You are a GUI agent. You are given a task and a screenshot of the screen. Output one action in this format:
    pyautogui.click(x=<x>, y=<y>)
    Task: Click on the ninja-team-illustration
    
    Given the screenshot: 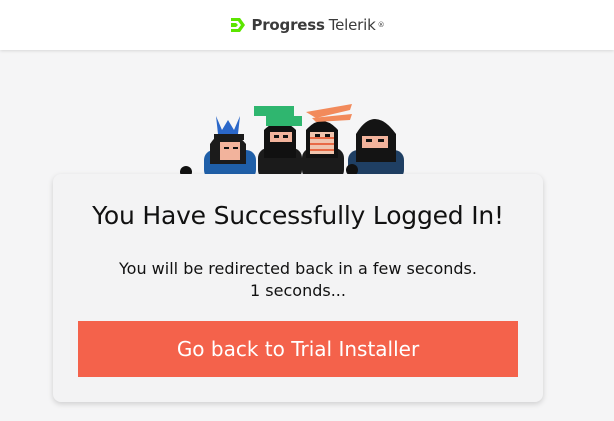 What is the action you would take?
    pyautogui.click(x=292, y=142)
    